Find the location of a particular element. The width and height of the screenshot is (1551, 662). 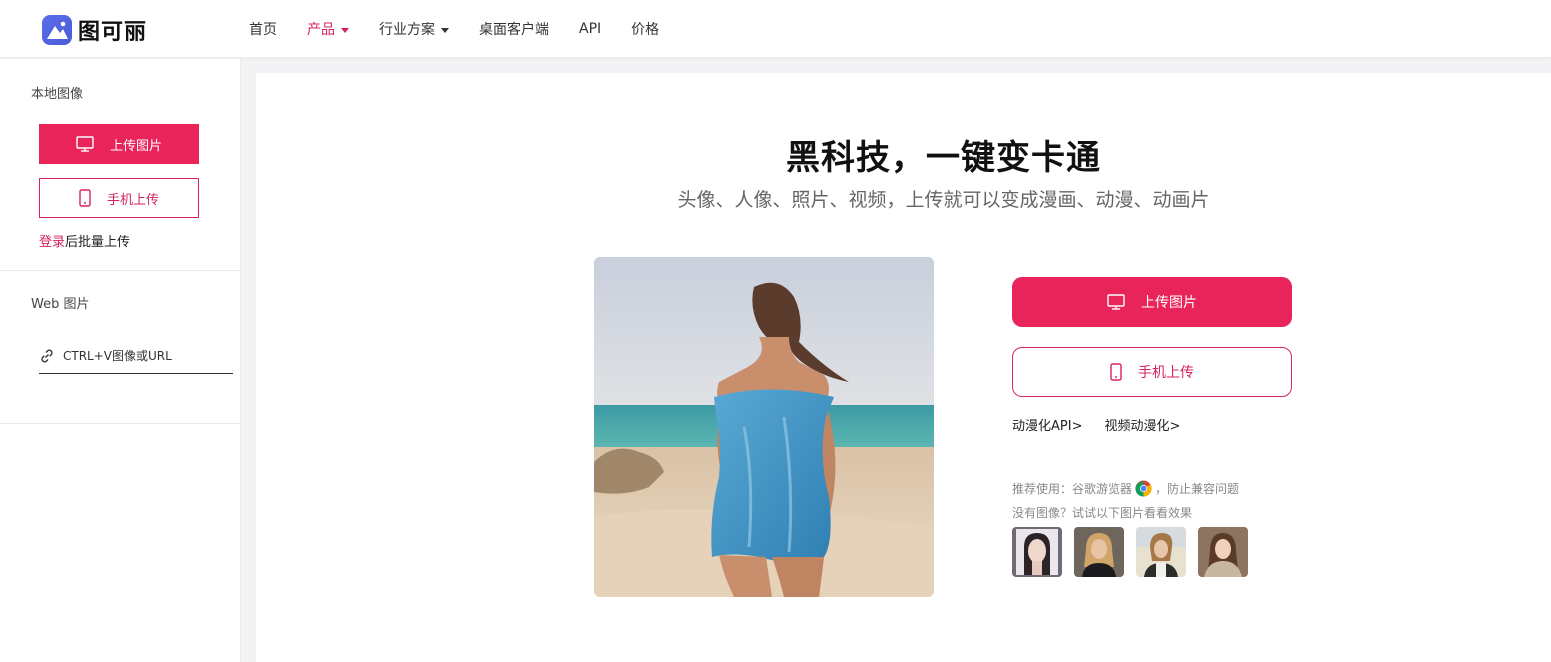

sidebar: 本地图像 上传图片 手机上传 登录后批量上传 Web 图片 is located at coordinates (120, 360).